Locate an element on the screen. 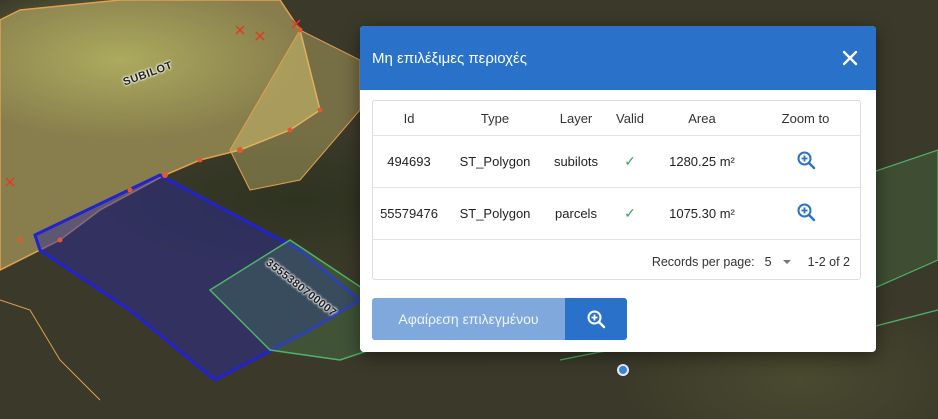 The image size is (938, 419). column-header-id: Id is located at coordinates (409, 118).